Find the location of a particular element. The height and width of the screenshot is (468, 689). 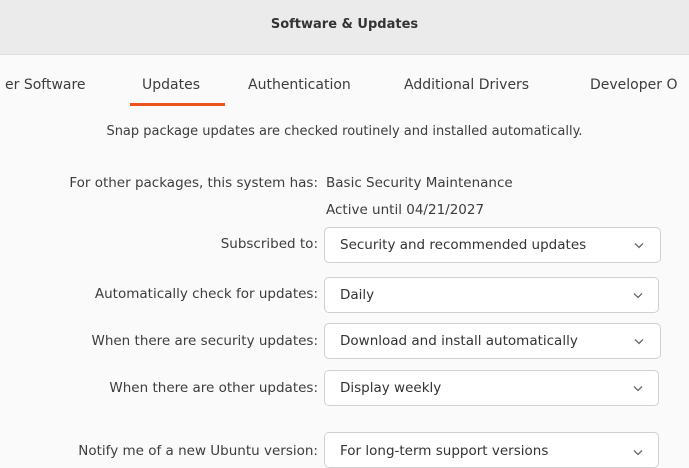

auto-check-label: Automatically check for updates: is located at coordinates (206, 294).